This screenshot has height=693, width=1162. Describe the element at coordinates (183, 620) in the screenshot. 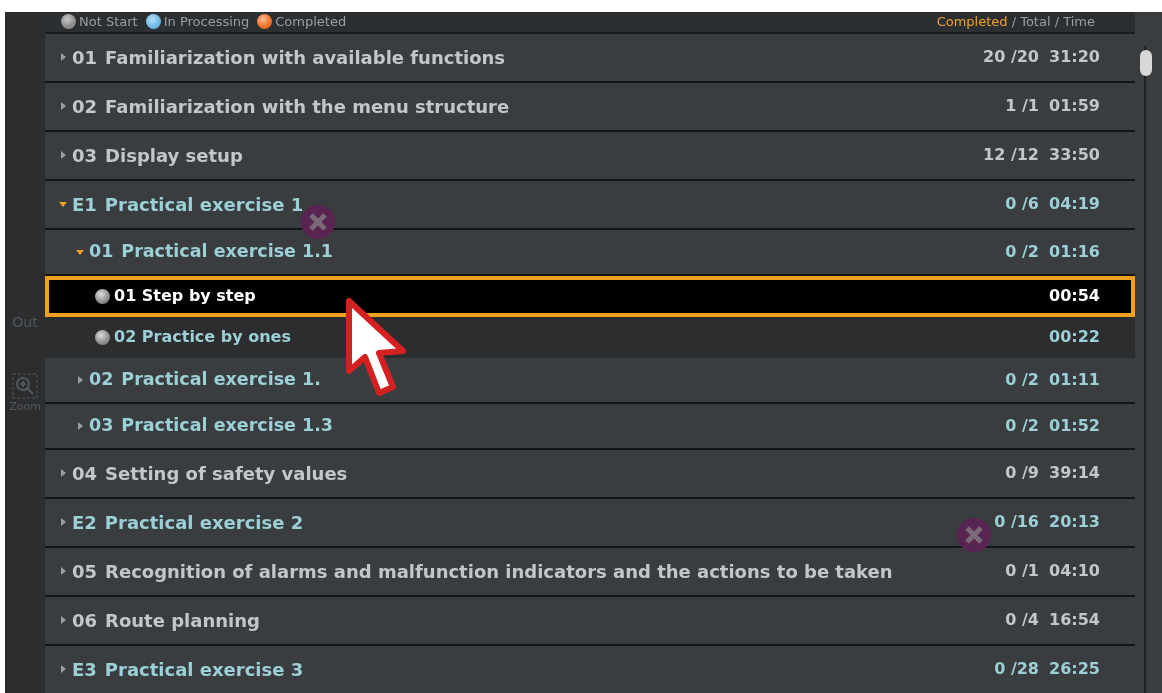

I see `item-title: Route planning` at that location.